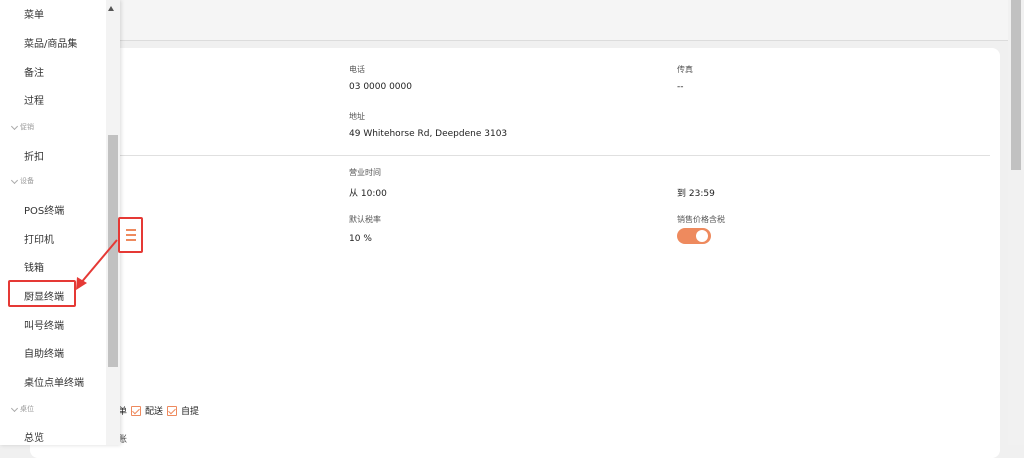 The height and width of the screenshot is (458, 1024). I want to click on menu-group-promotion: 促销, so click(22, 127).